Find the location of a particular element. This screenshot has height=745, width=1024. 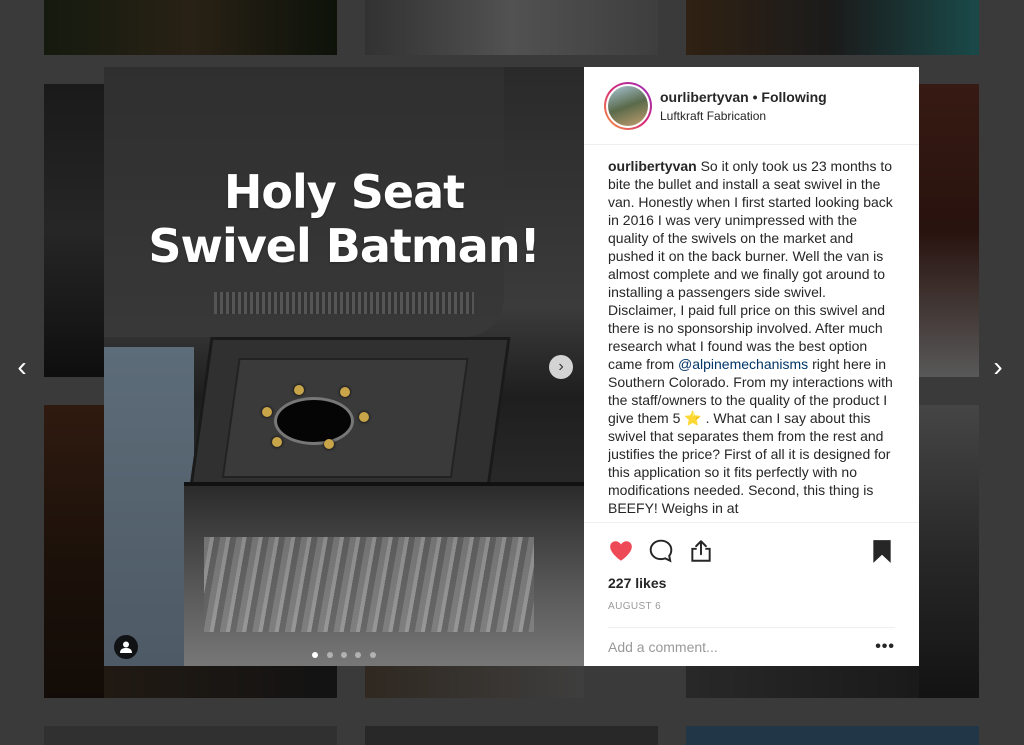

heart-icon is located at coordinates (621, 551).